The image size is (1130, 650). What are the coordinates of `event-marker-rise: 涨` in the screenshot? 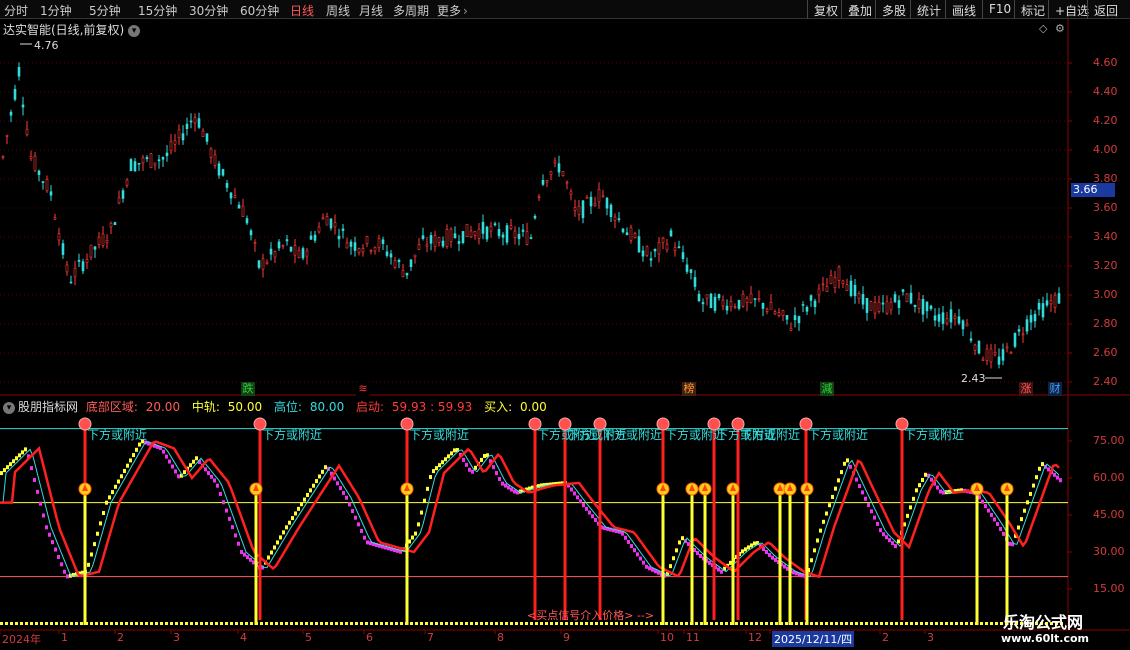 It's located at (1026, 389).